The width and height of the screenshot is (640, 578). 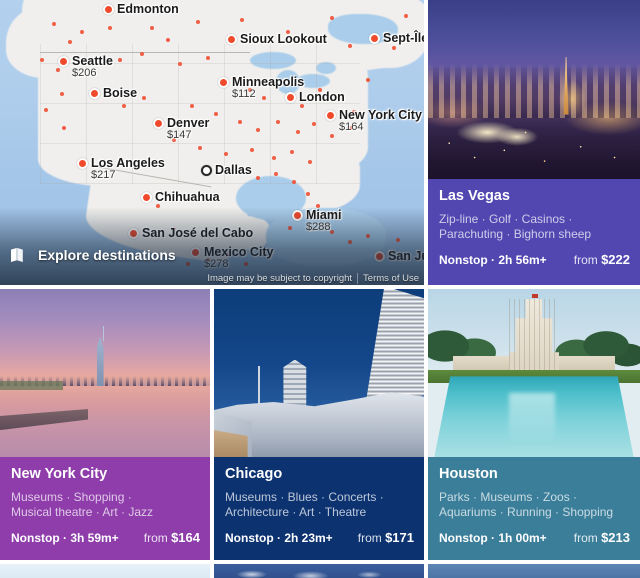 I want to click on city-name: Edmonton, so click(x=148, y=9).